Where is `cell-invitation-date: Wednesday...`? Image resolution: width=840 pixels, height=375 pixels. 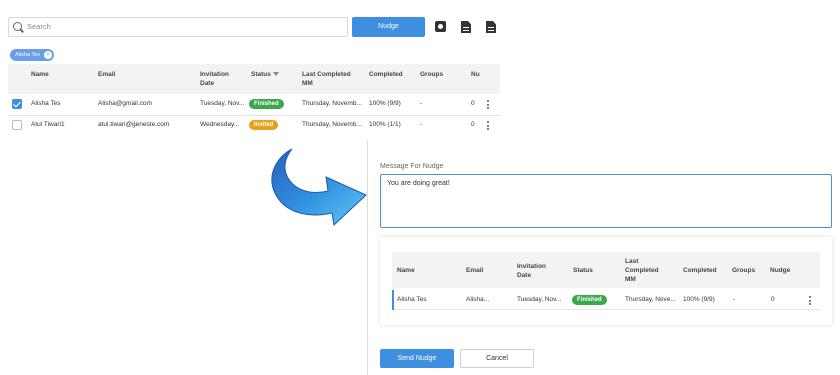
cell-invitation-date: Wednesday... is located at coordinates (220, 124).